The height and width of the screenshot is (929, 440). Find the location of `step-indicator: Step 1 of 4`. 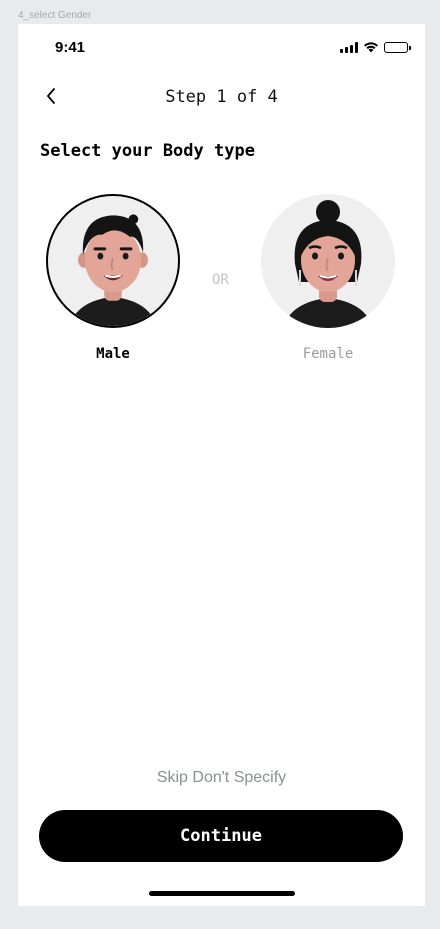

step-indicator: Step 1 of 4 is located at coordinates (221, 97).